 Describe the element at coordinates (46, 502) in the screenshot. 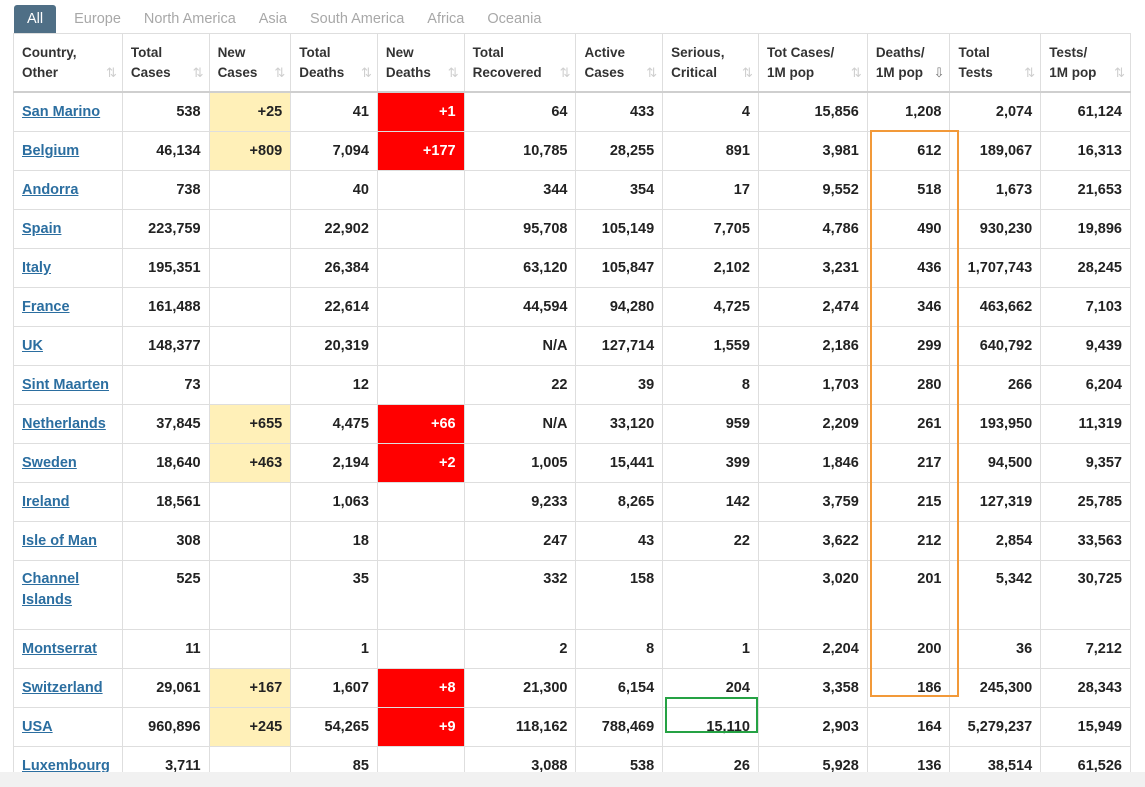

I see `country-link: Ireland` at that location.